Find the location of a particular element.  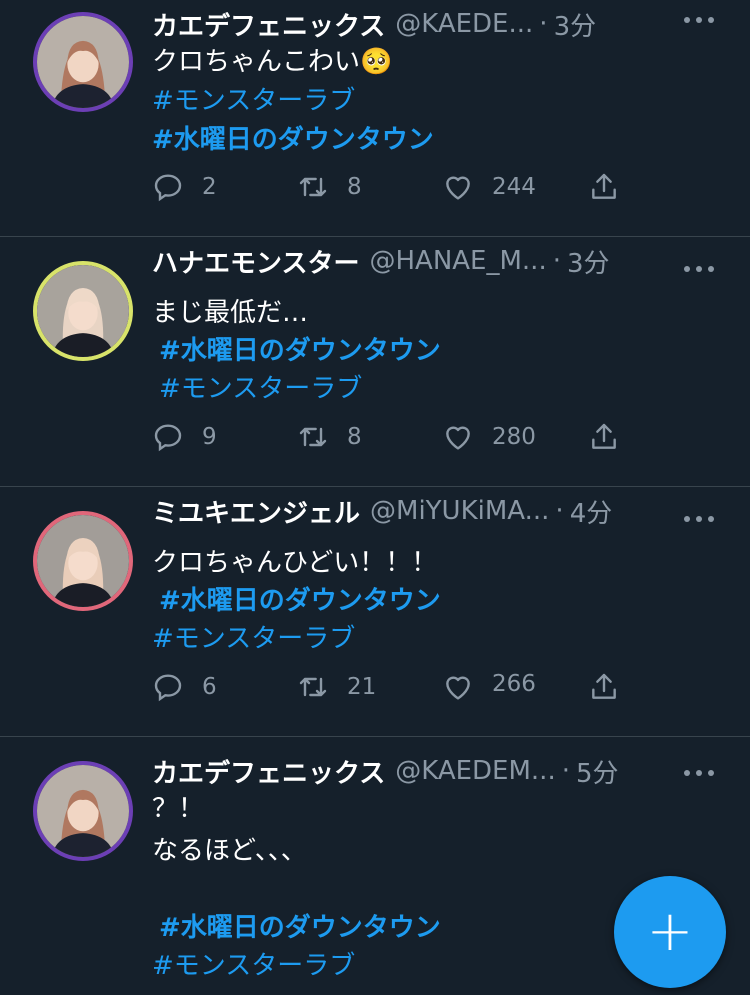

display-name: ミユキエンジェル is located at coordinates (256, 511).